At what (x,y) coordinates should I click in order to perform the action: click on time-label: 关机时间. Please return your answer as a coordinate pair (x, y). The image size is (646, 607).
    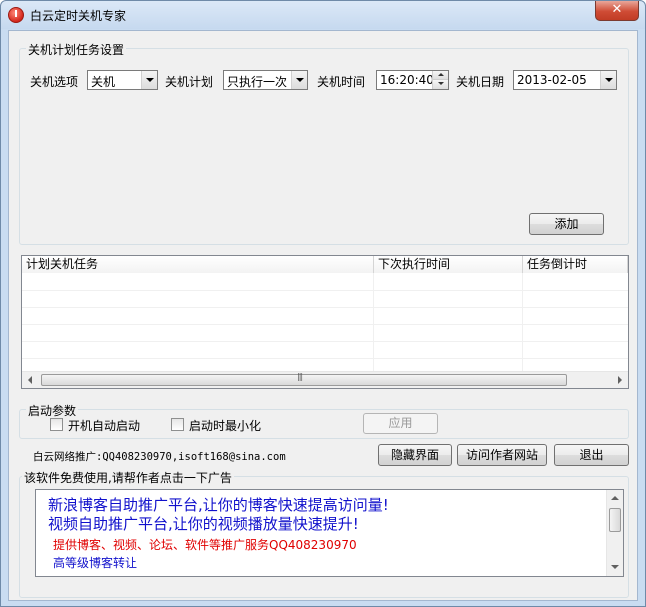
    Looking at the image, I should click on (341, 82).